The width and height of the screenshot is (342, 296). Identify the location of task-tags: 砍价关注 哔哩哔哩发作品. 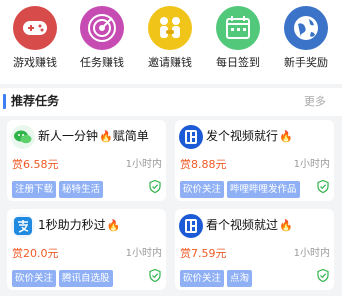
(241, 187).